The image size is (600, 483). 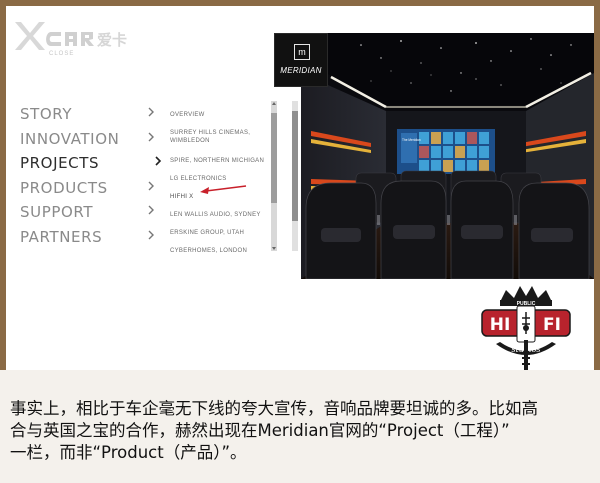 I want to click on submenu-item-len-wallis: LEN WALLIS AUDIO, SYDNEY, so click(x=222, y=215).